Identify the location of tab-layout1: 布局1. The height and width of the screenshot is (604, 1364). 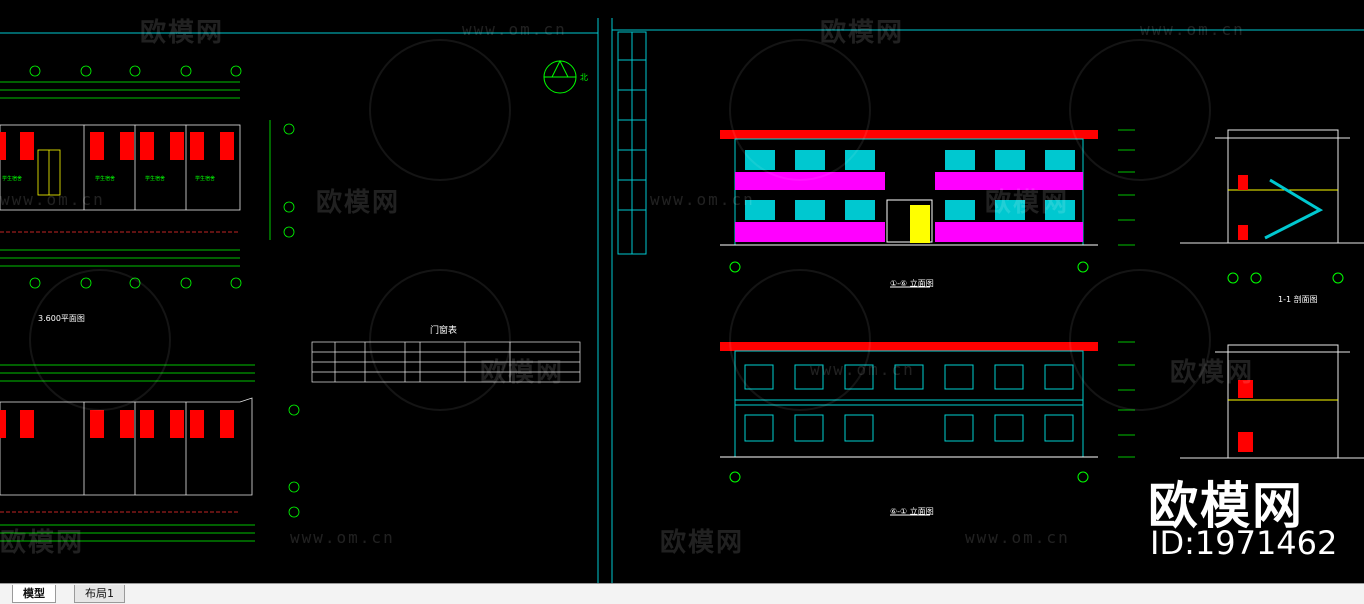
(99, 594).